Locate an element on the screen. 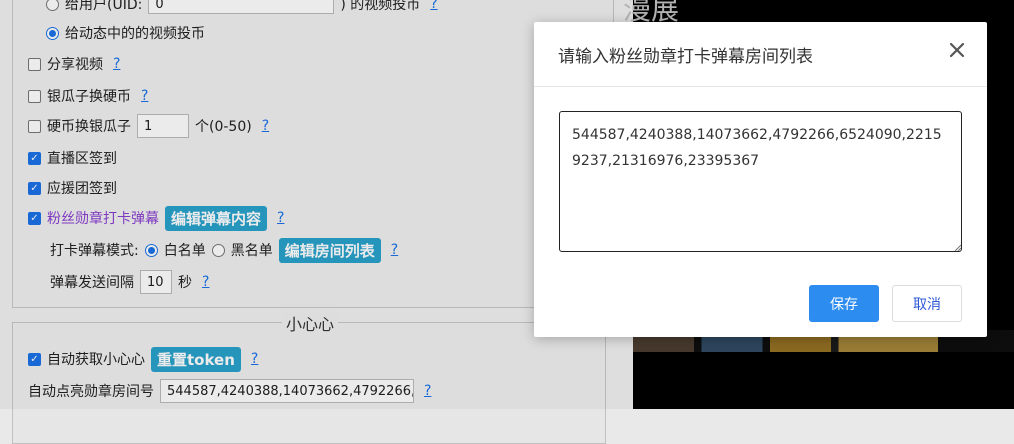  resize-grip-icon is located at coordinates (958, 248).